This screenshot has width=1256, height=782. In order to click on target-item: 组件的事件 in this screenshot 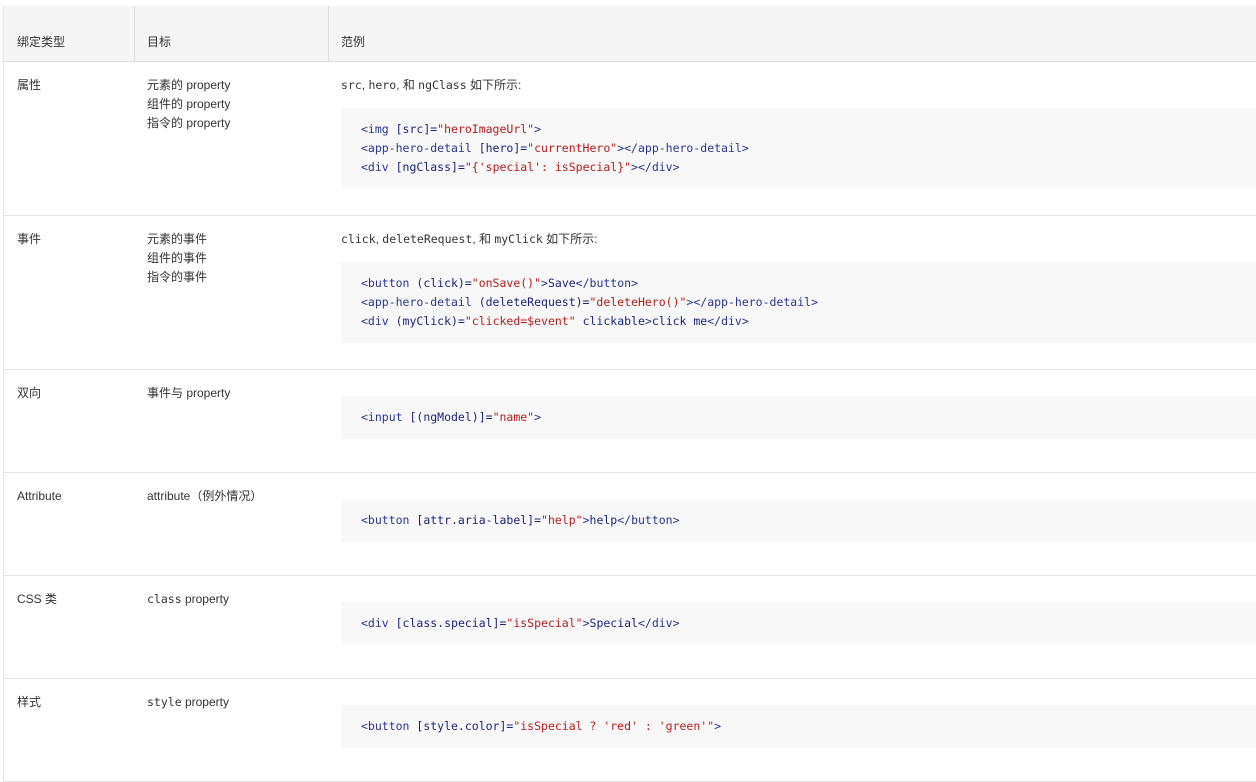, I will do `click(177, 258)`.